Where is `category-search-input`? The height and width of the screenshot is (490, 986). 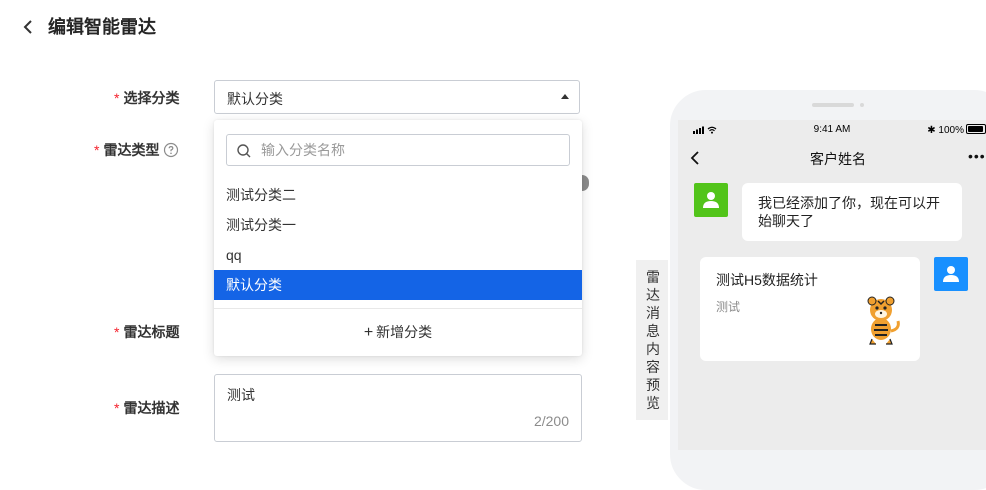 category-search-input is located at coordinates (411, 150).